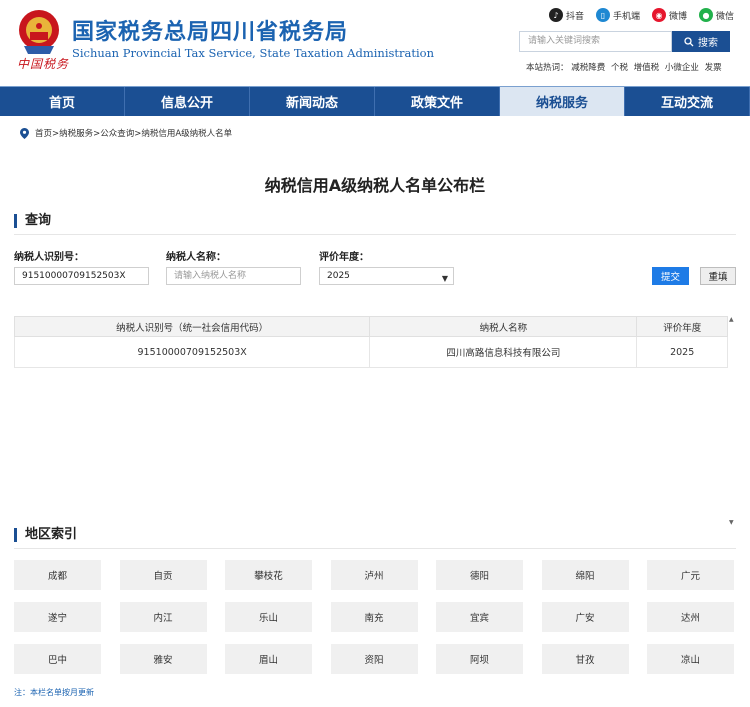 This screenshot has height=707, width=750. I want to click on social-links: ♪ 抖音 ▯ 手机端 ◉ 微博 ● 微信, so click(641, 15).